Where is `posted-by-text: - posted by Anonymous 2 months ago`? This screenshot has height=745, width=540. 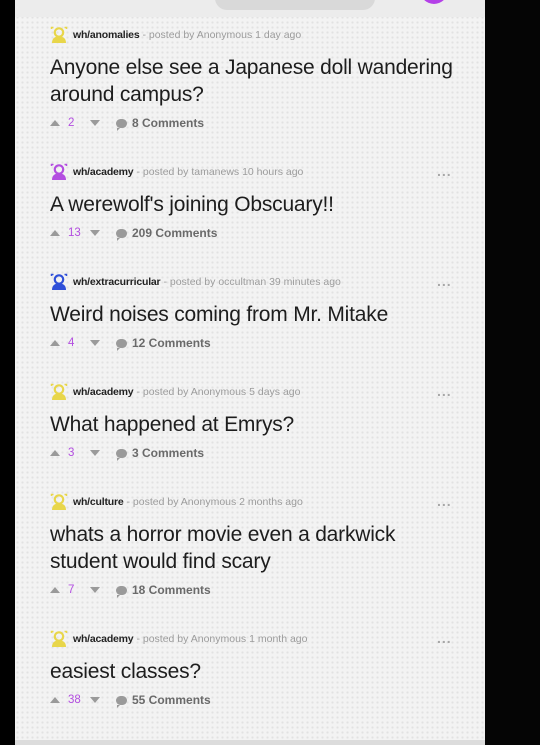
posted-by-text: - posted by Anonymous 2 months ago is located at coordinates (214, 502).